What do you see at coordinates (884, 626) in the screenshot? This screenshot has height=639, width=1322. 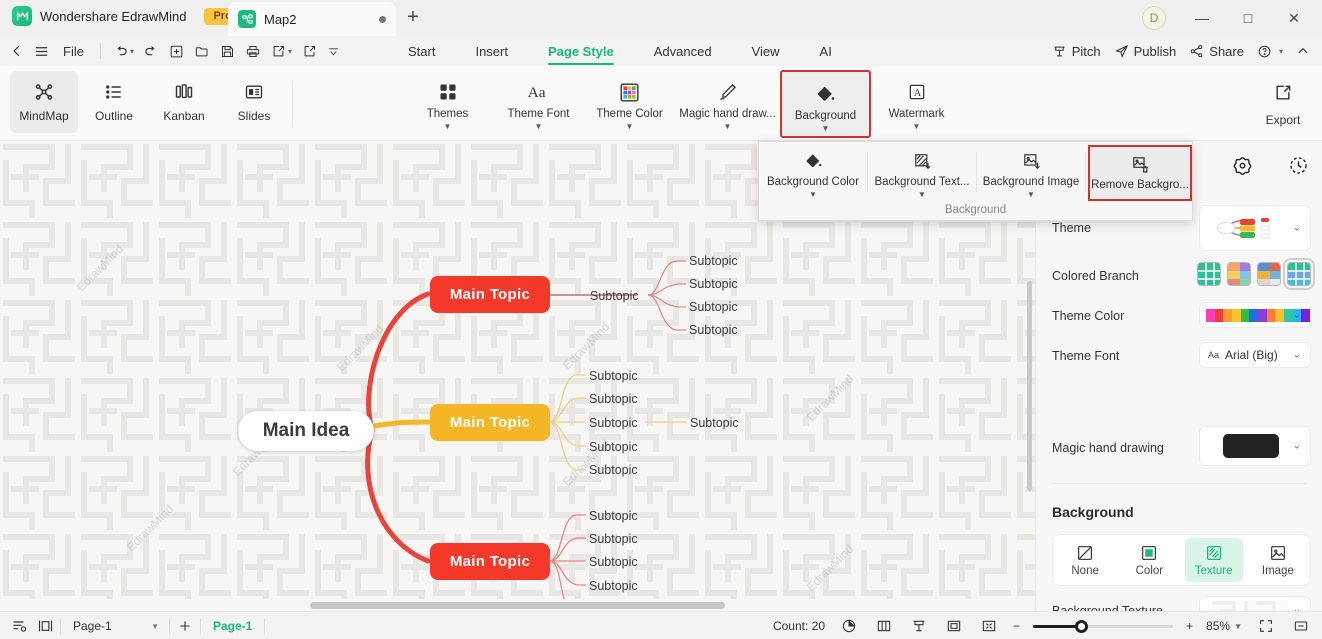 I see `columns-icon` at bounding box center [884, 626].